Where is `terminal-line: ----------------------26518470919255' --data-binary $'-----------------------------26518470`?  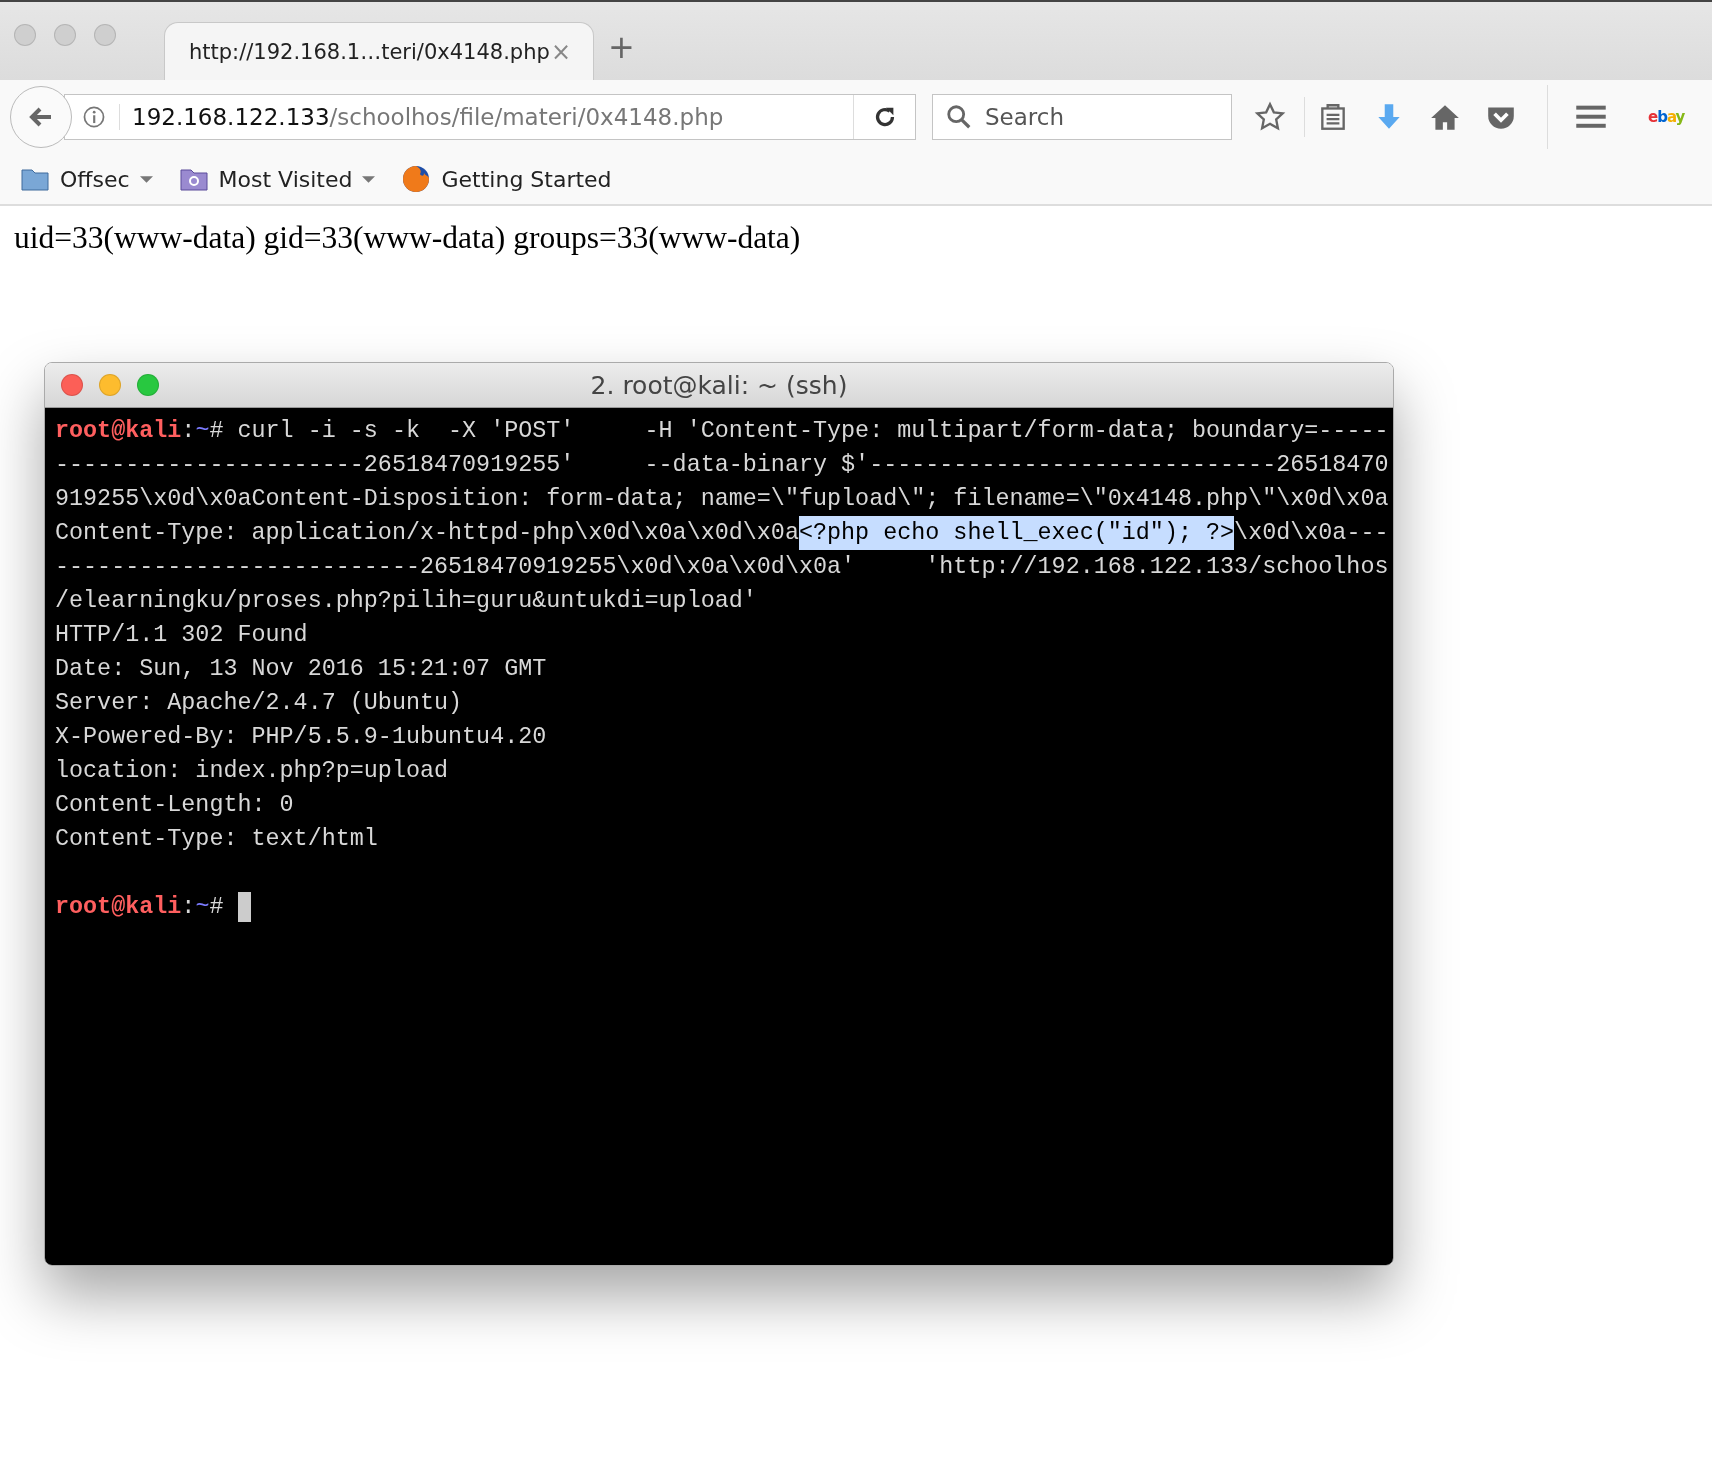
terminal-line: ----------------------26518470919255' --data-binary $'-----------------------------26518470 is located at coordinates (722, 465).